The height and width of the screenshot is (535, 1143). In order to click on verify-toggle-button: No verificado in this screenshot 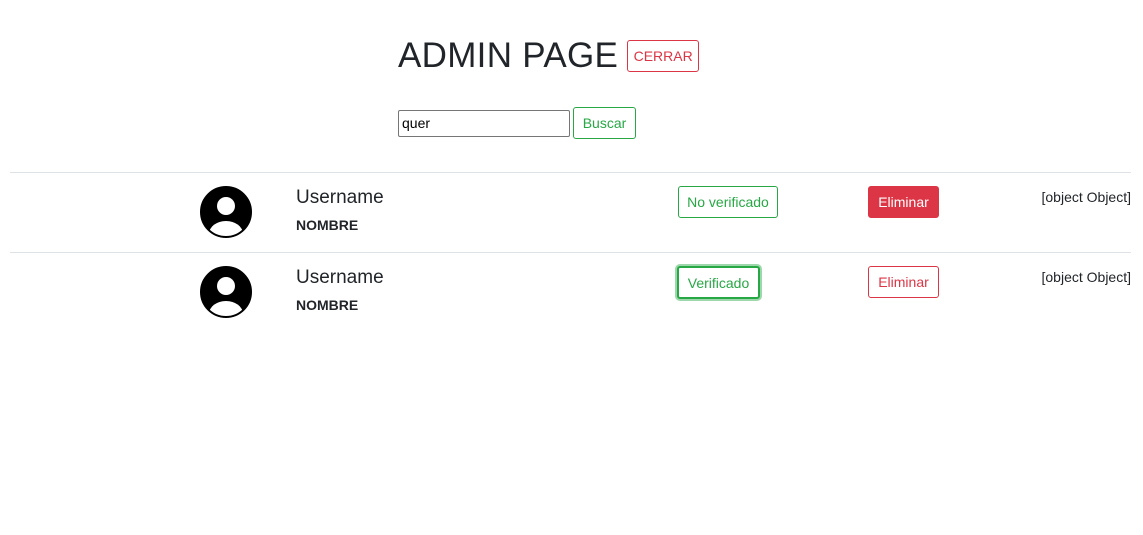, I will do `click(728, 202)`.